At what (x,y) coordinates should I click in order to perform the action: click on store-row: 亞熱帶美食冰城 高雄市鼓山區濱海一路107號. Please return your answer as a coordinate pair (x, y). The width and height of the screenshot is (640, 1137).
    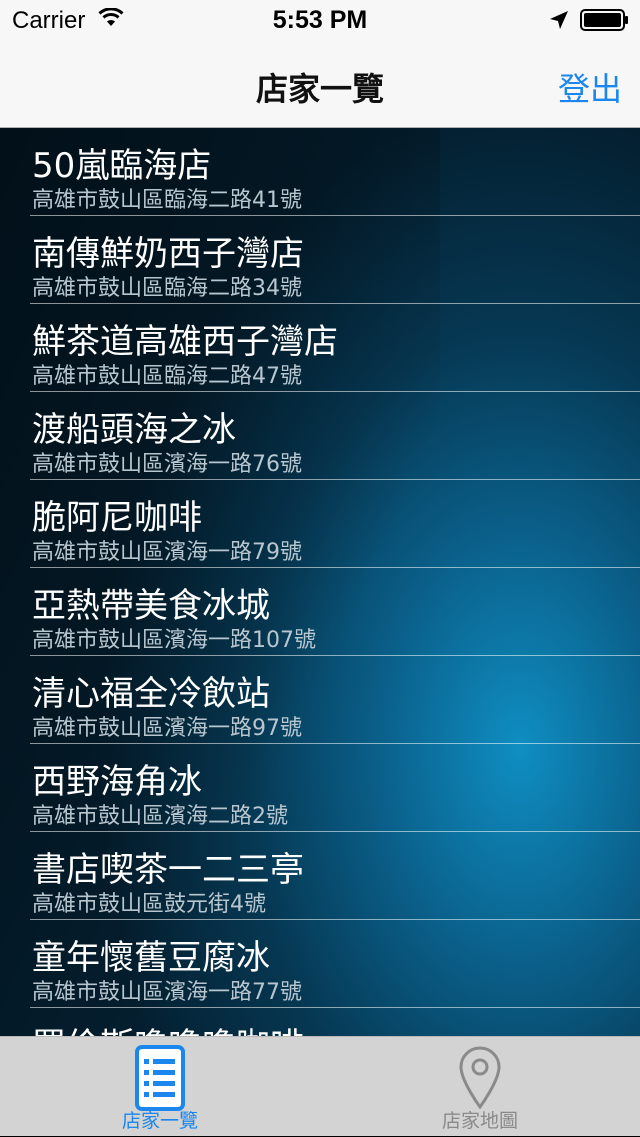
    Looking at the image, I should click on (320, 612).